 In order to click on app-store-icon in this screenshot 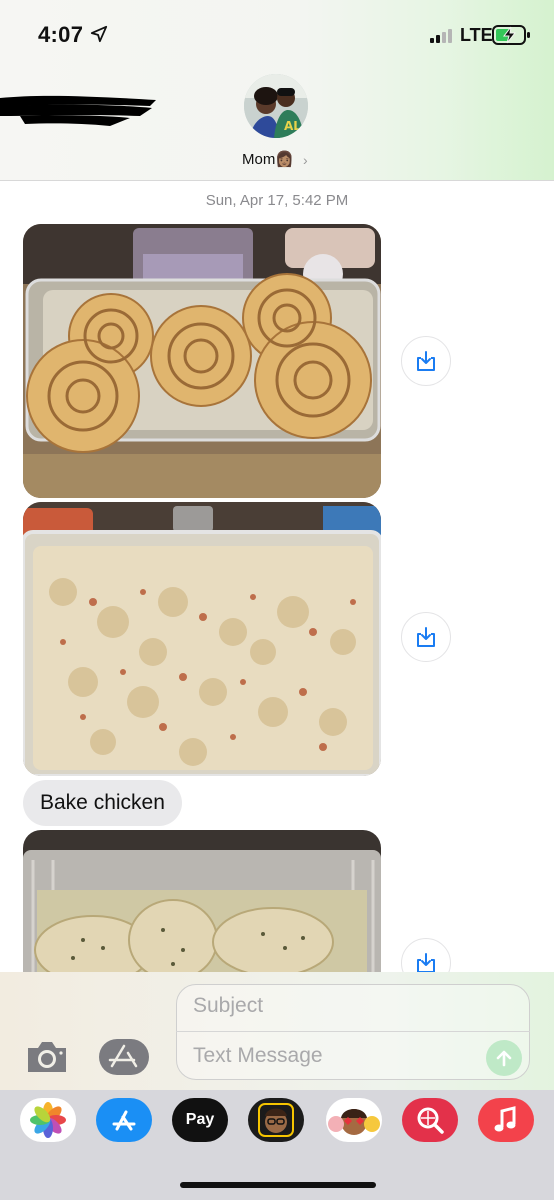, I will do `click(125, 1057)`.